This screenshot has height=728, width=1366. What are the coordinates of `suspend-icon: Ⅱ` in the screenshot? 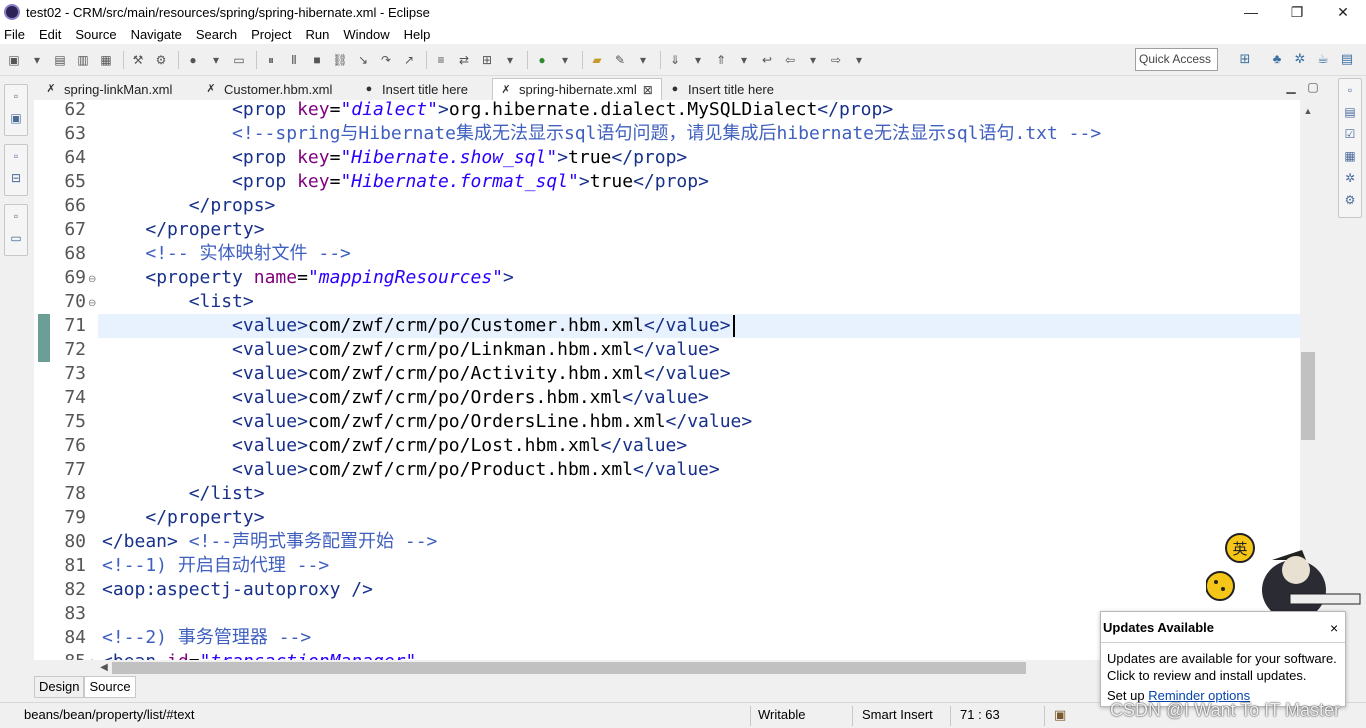 It's located at (294, 60).